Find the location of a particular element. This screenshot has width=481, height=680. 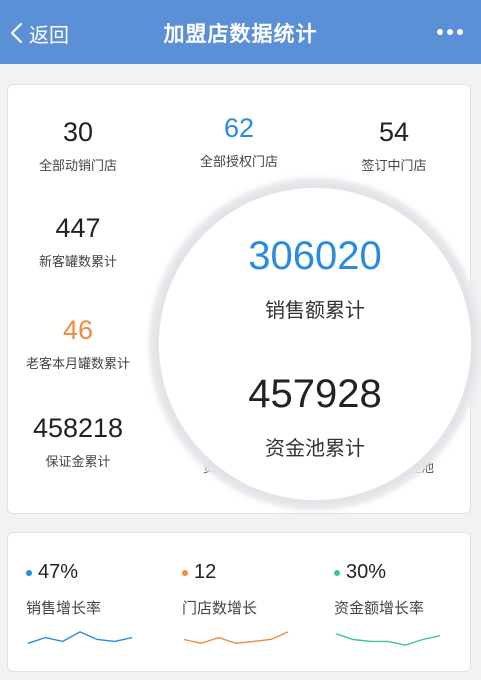

more-icon is located at coordinates (450, 32).